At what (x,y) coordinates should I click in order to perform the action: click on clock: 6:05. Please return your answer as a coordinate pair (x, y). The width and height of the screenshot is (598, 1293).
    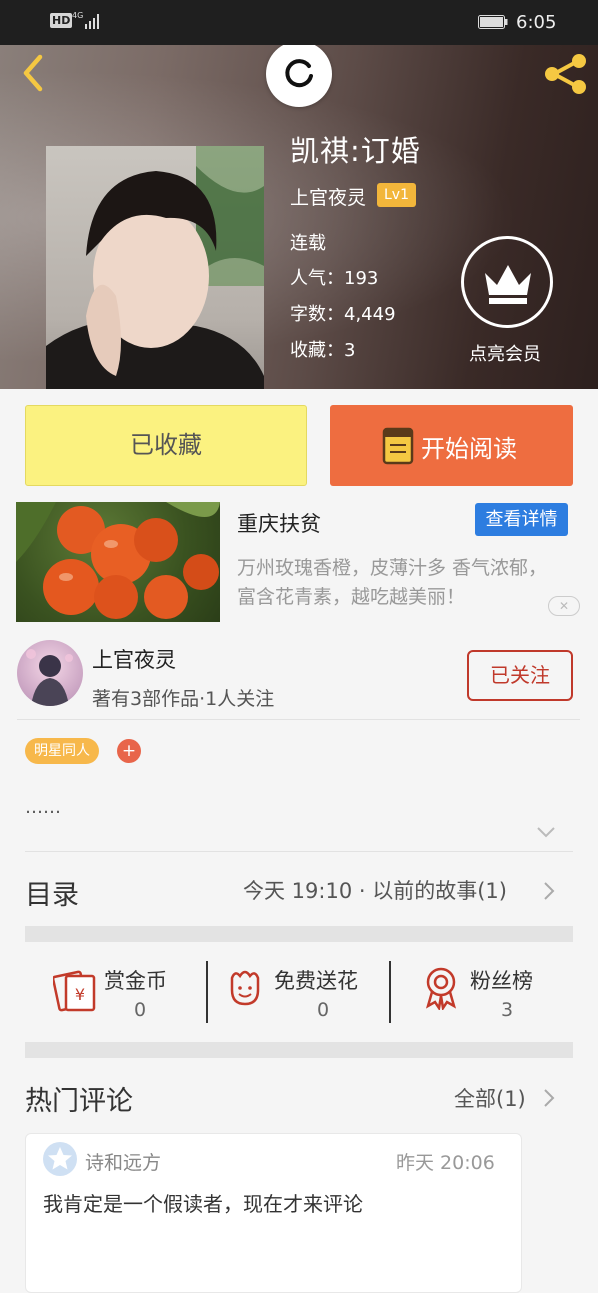
    Looking at the image, I should click on (536, 22).